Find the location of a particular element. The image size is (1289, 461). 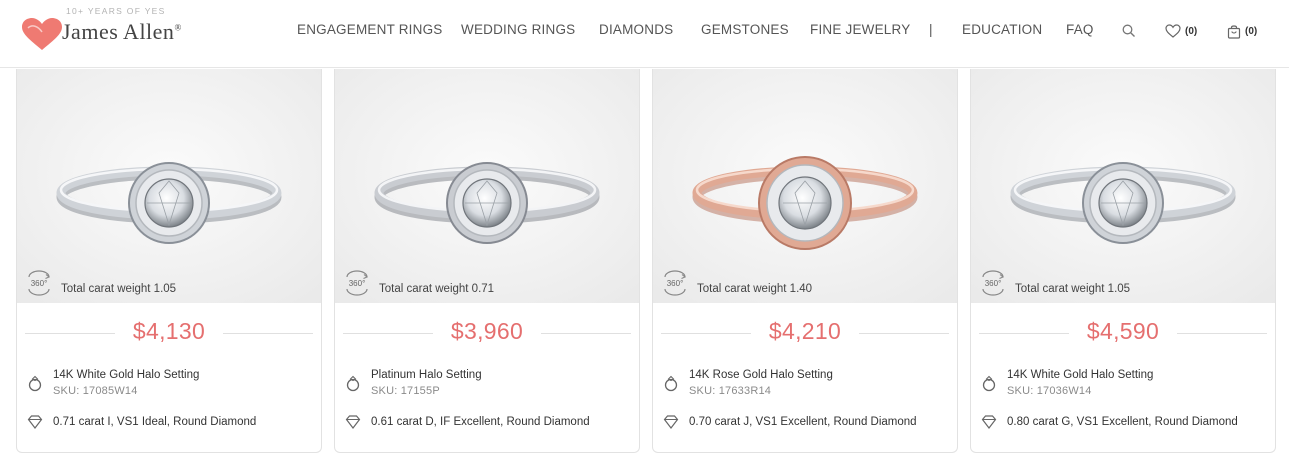

logo-tagline: 10+ YEARS OF YES is located at coordinates (116, 11).